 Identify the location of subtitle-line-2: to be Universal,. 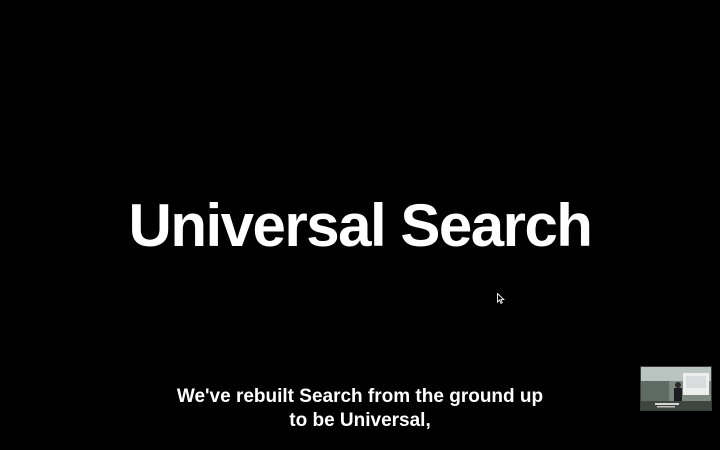
(360, 420).